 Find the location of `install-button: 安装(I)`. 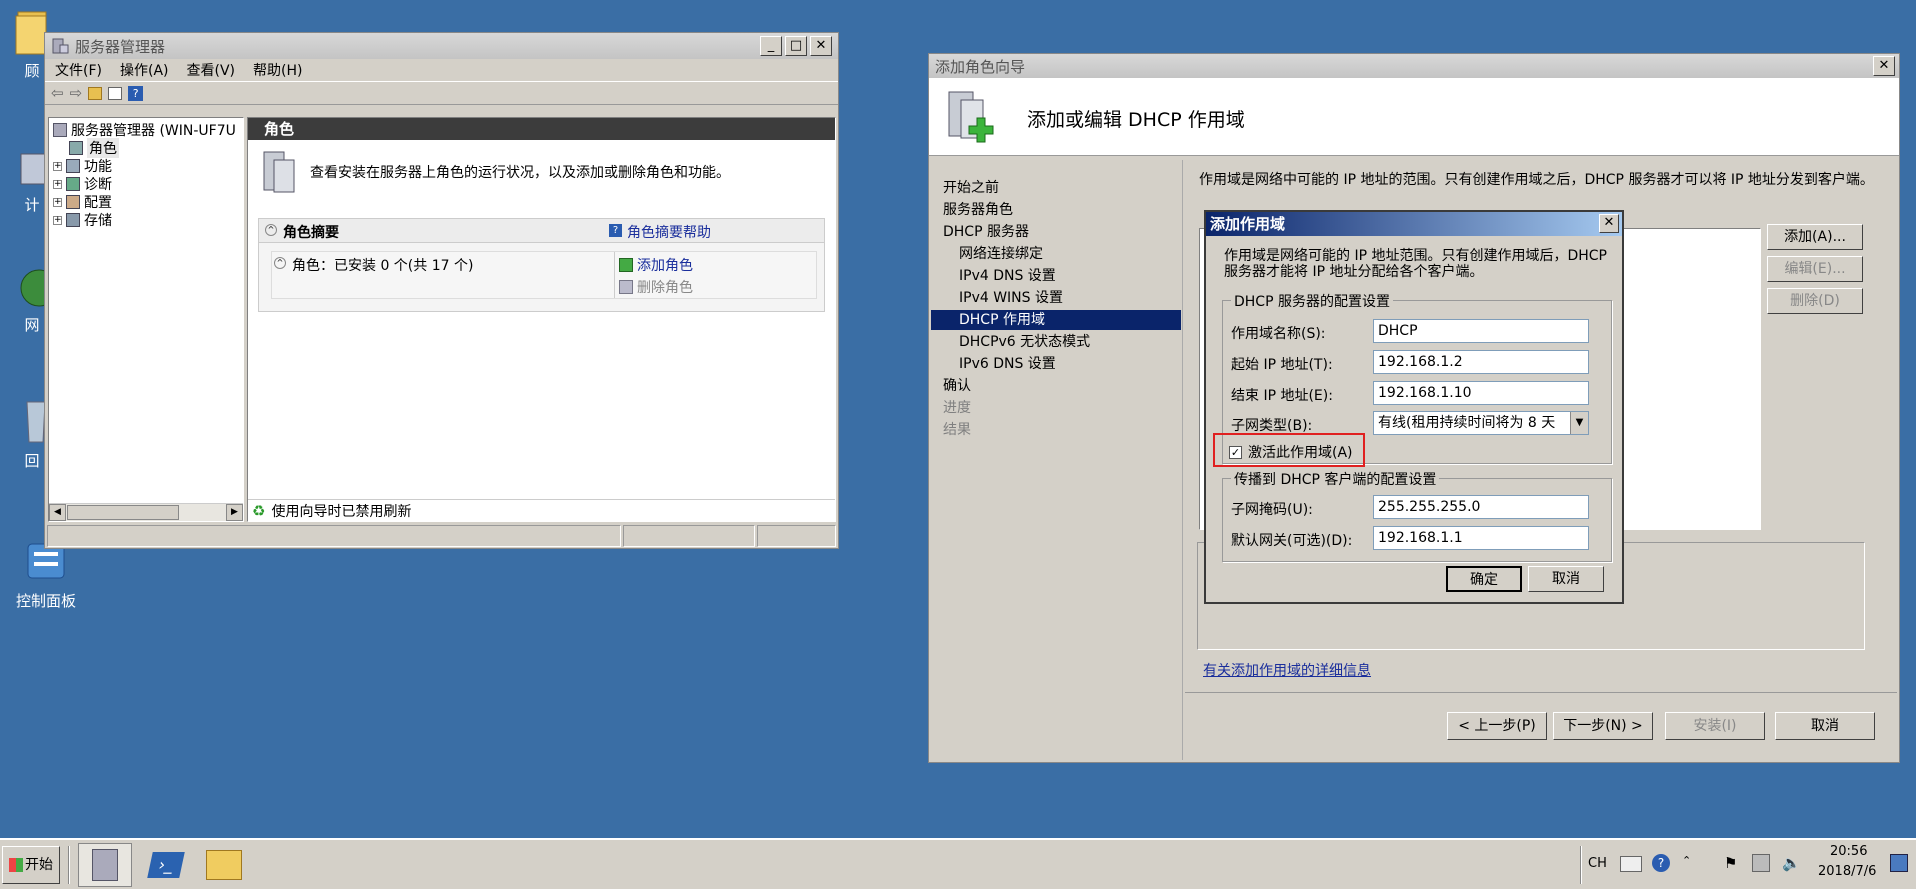

install-button: 安装(I) is located at coordinates (1715, 726).